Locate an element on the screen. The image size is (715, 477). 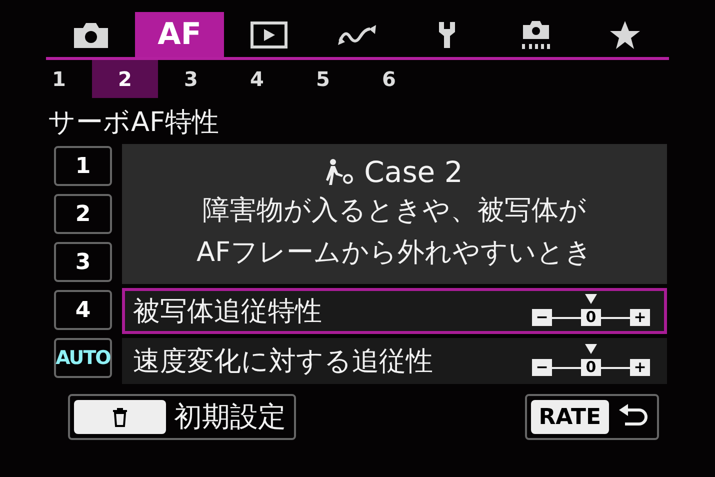
case-description: 障害物が入るときや、被写体が is located at coordinates (394, 211).